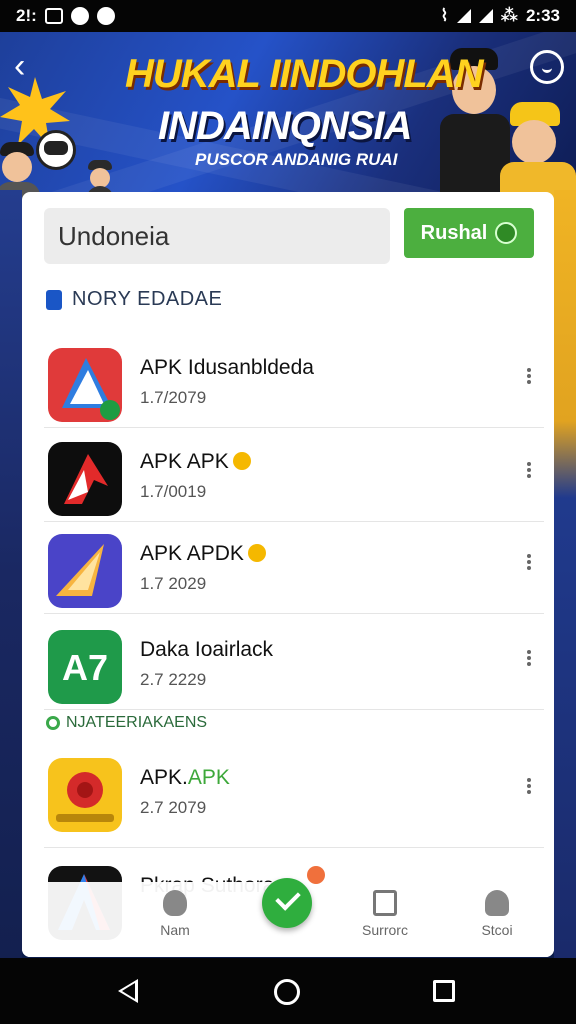  Describe the element at coordinates (444, 991) in the screenshot. I see `system-recents-icon` at that location.